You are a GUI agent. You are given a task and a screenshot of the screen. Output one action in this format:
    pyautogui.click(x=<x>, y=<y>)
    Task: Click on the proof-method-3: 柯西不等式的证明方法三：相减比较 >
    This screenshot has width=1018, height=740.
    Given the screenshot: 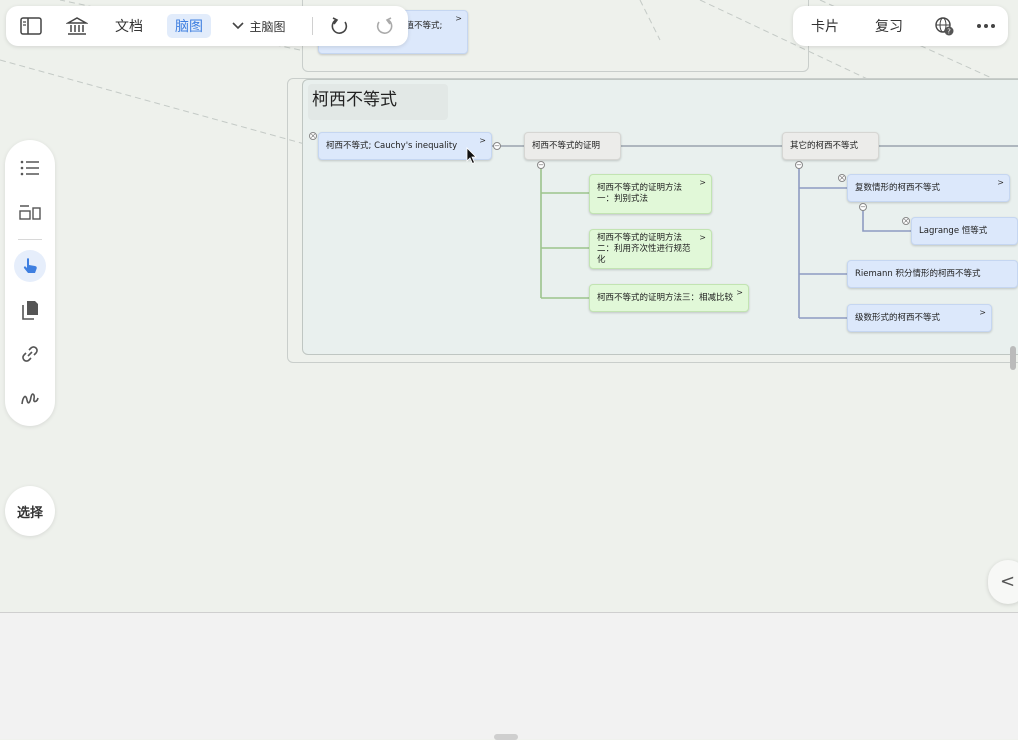 What is the action you would take?
    pyautogui.click(x=669, y=298)
    